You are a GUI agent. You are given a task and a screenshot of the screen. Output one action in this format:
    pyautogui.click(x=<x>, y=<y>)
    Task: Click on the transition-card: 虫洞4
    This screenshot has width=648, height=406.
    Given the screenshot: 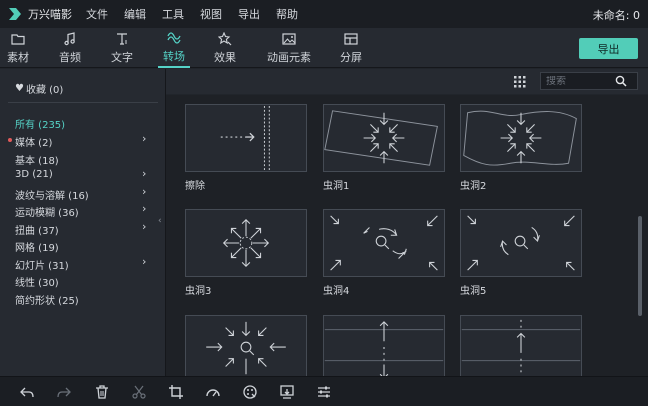 What is the action you would take?
    pyautogui.click(x=384, y=253)
    